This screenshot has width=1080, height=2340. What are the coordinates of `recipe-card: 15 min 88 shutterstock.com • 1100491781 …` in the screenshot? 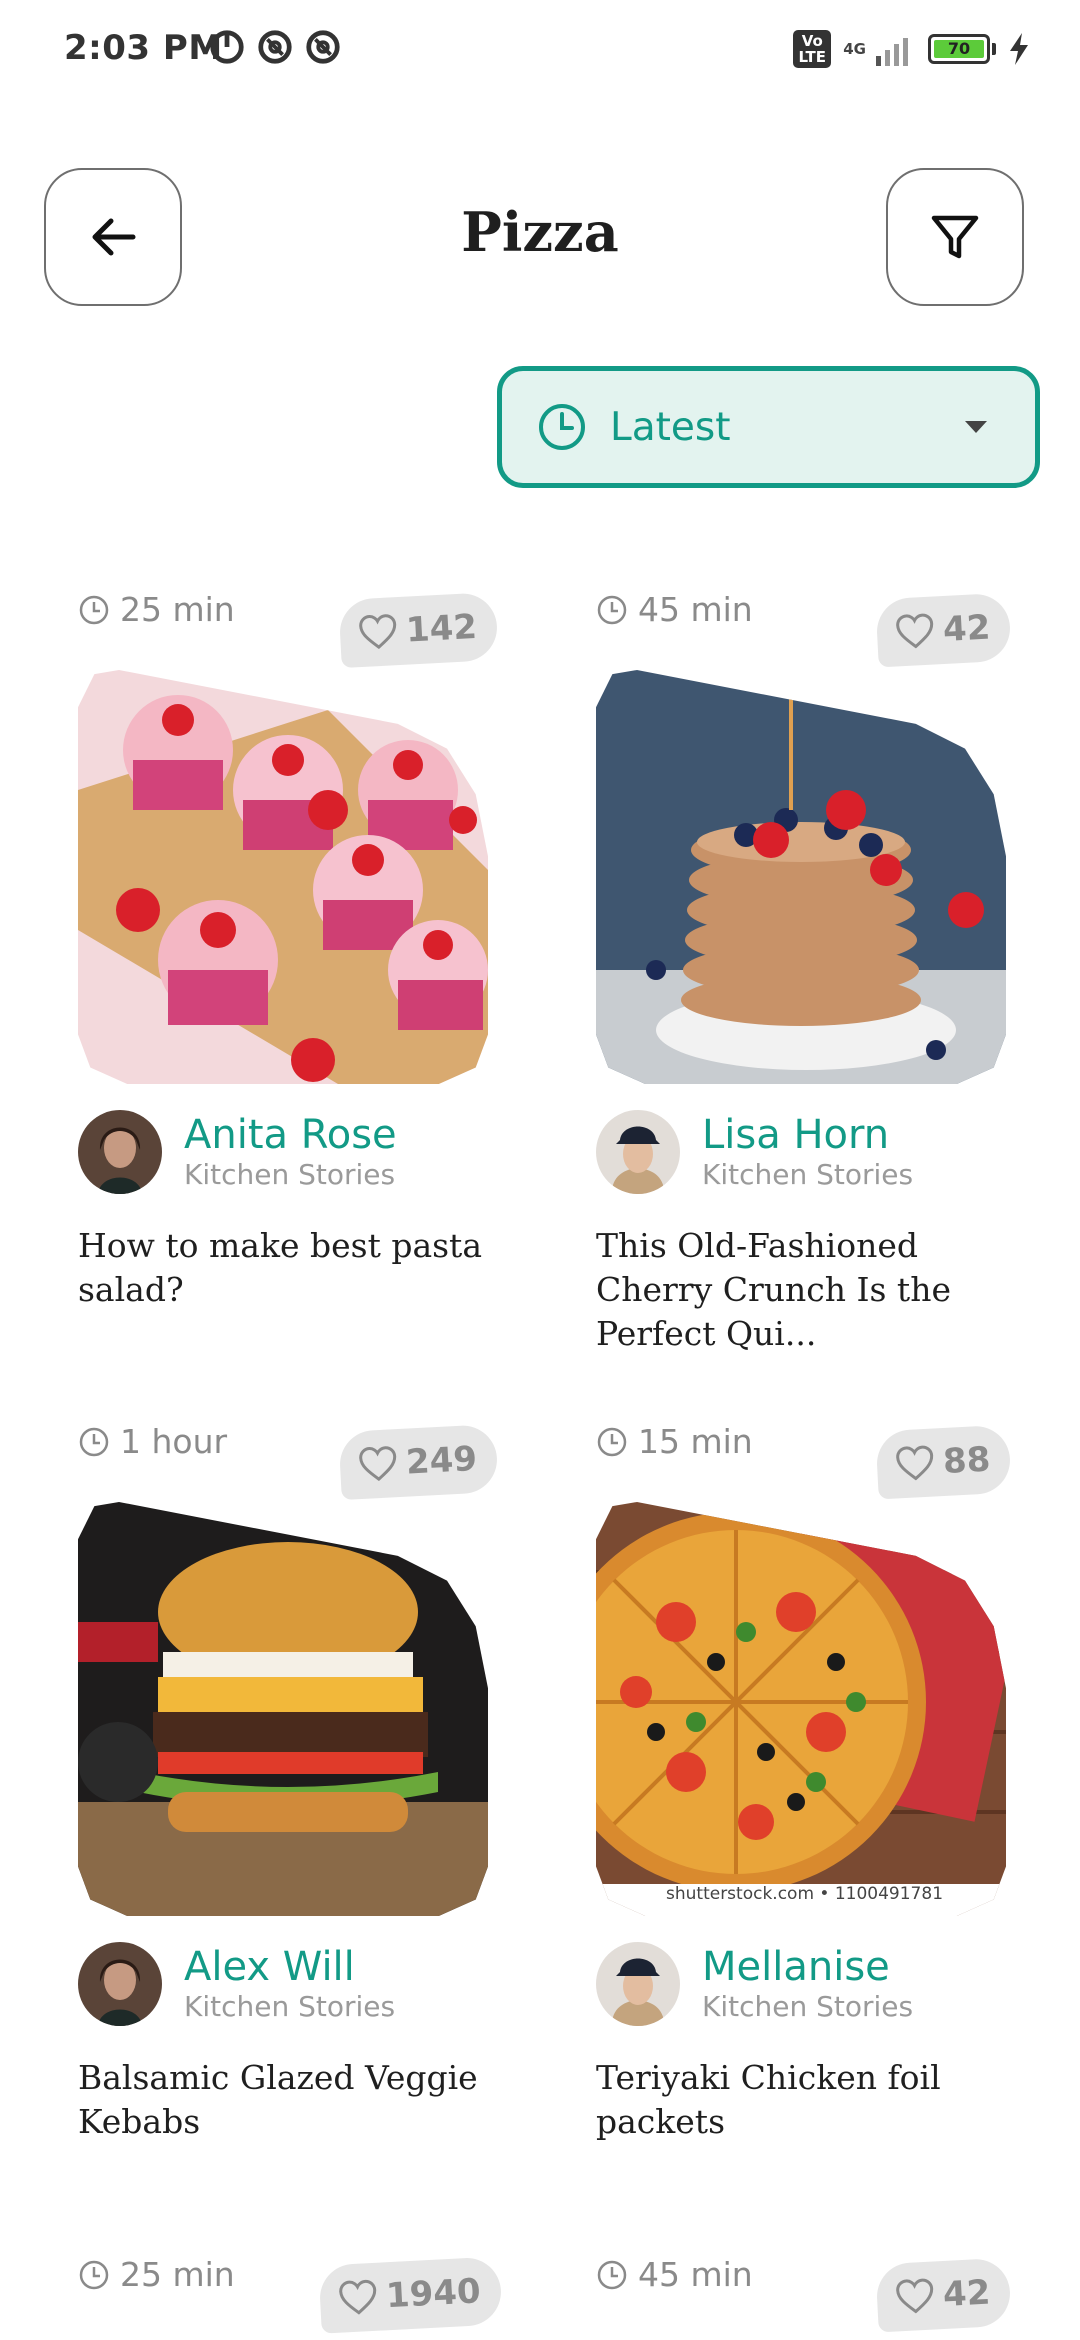 It's located at (804, 1783).